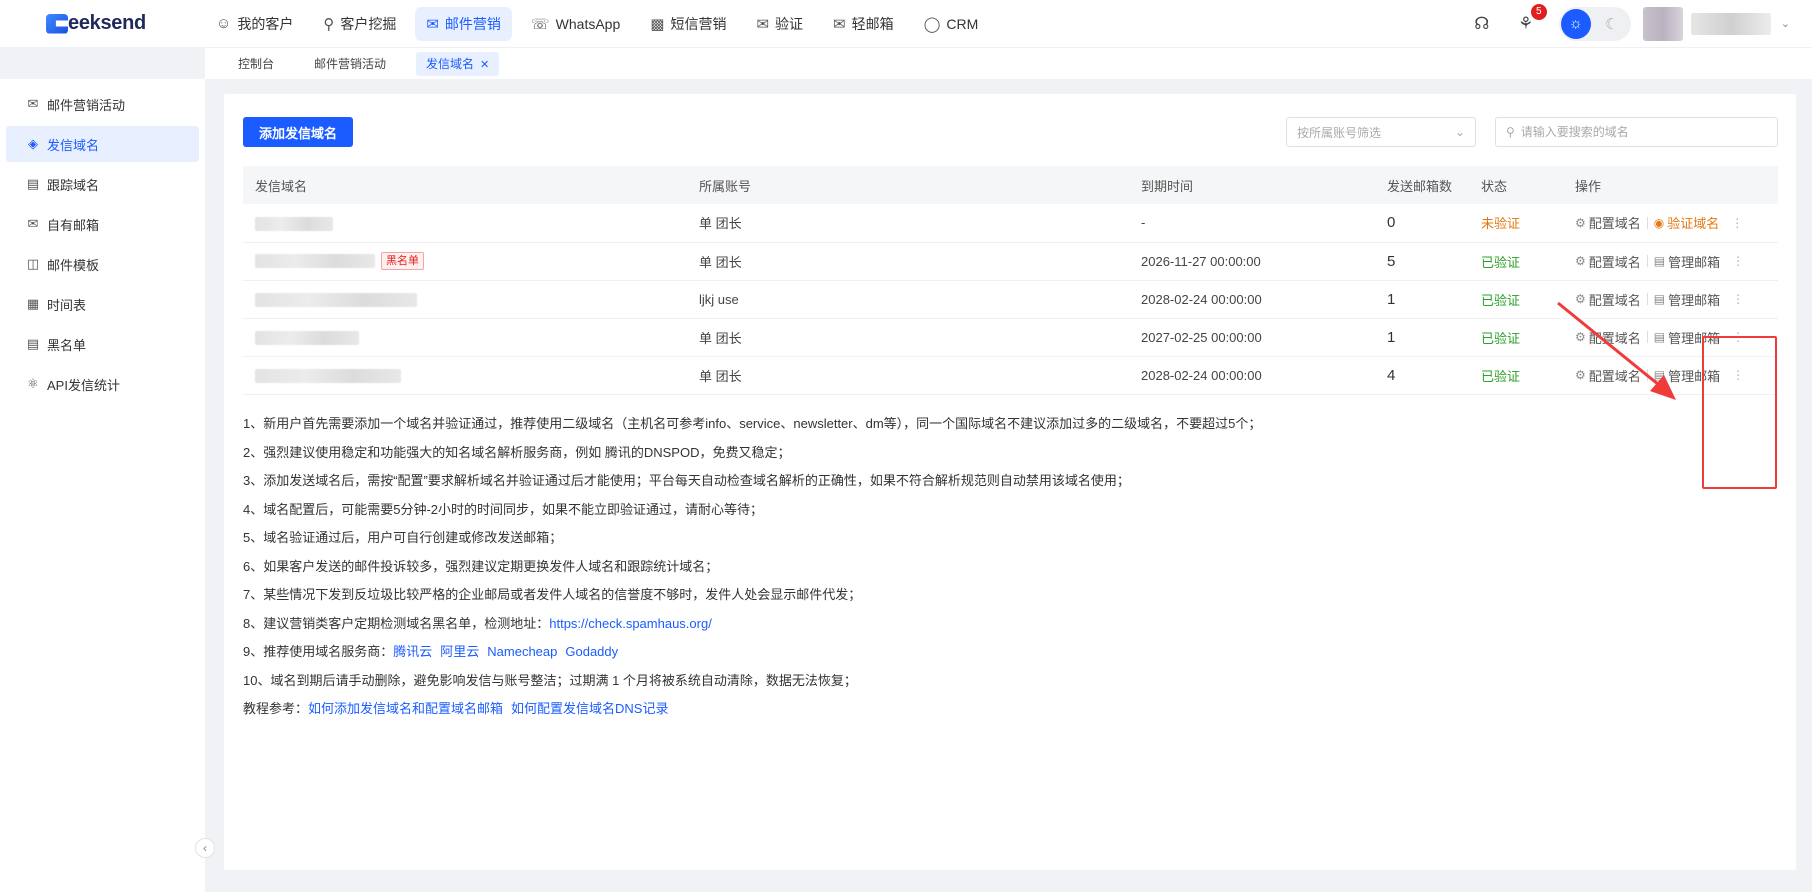  I want to click on account-filter-select: 按所属账号筛选 ⌄, so click(1381, 132).